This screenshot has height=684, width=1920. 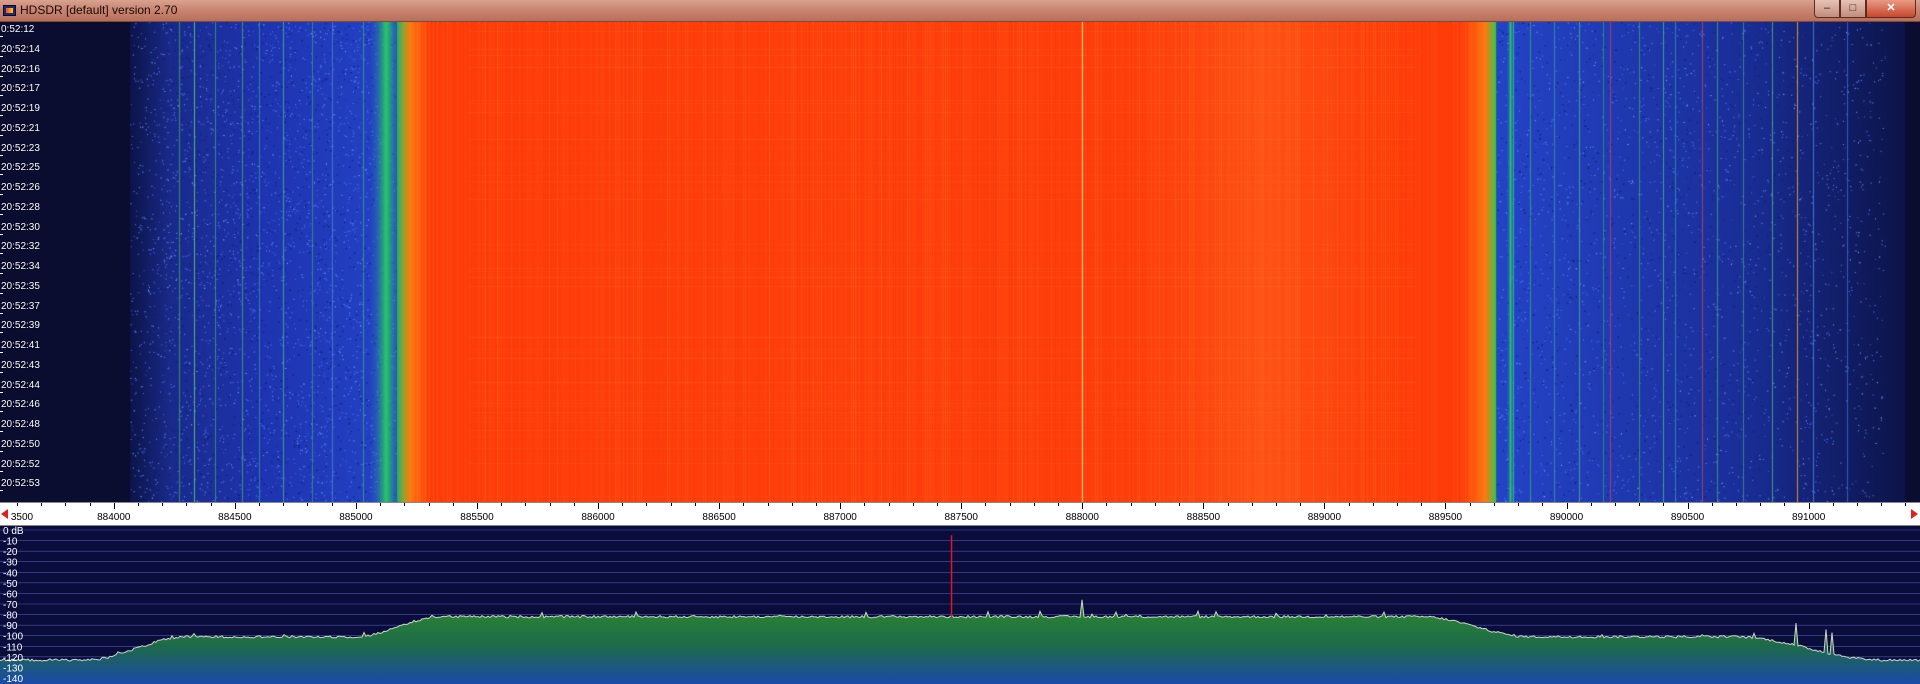 I want to click on db-label: 0 dB, so click(x=13, y=531).